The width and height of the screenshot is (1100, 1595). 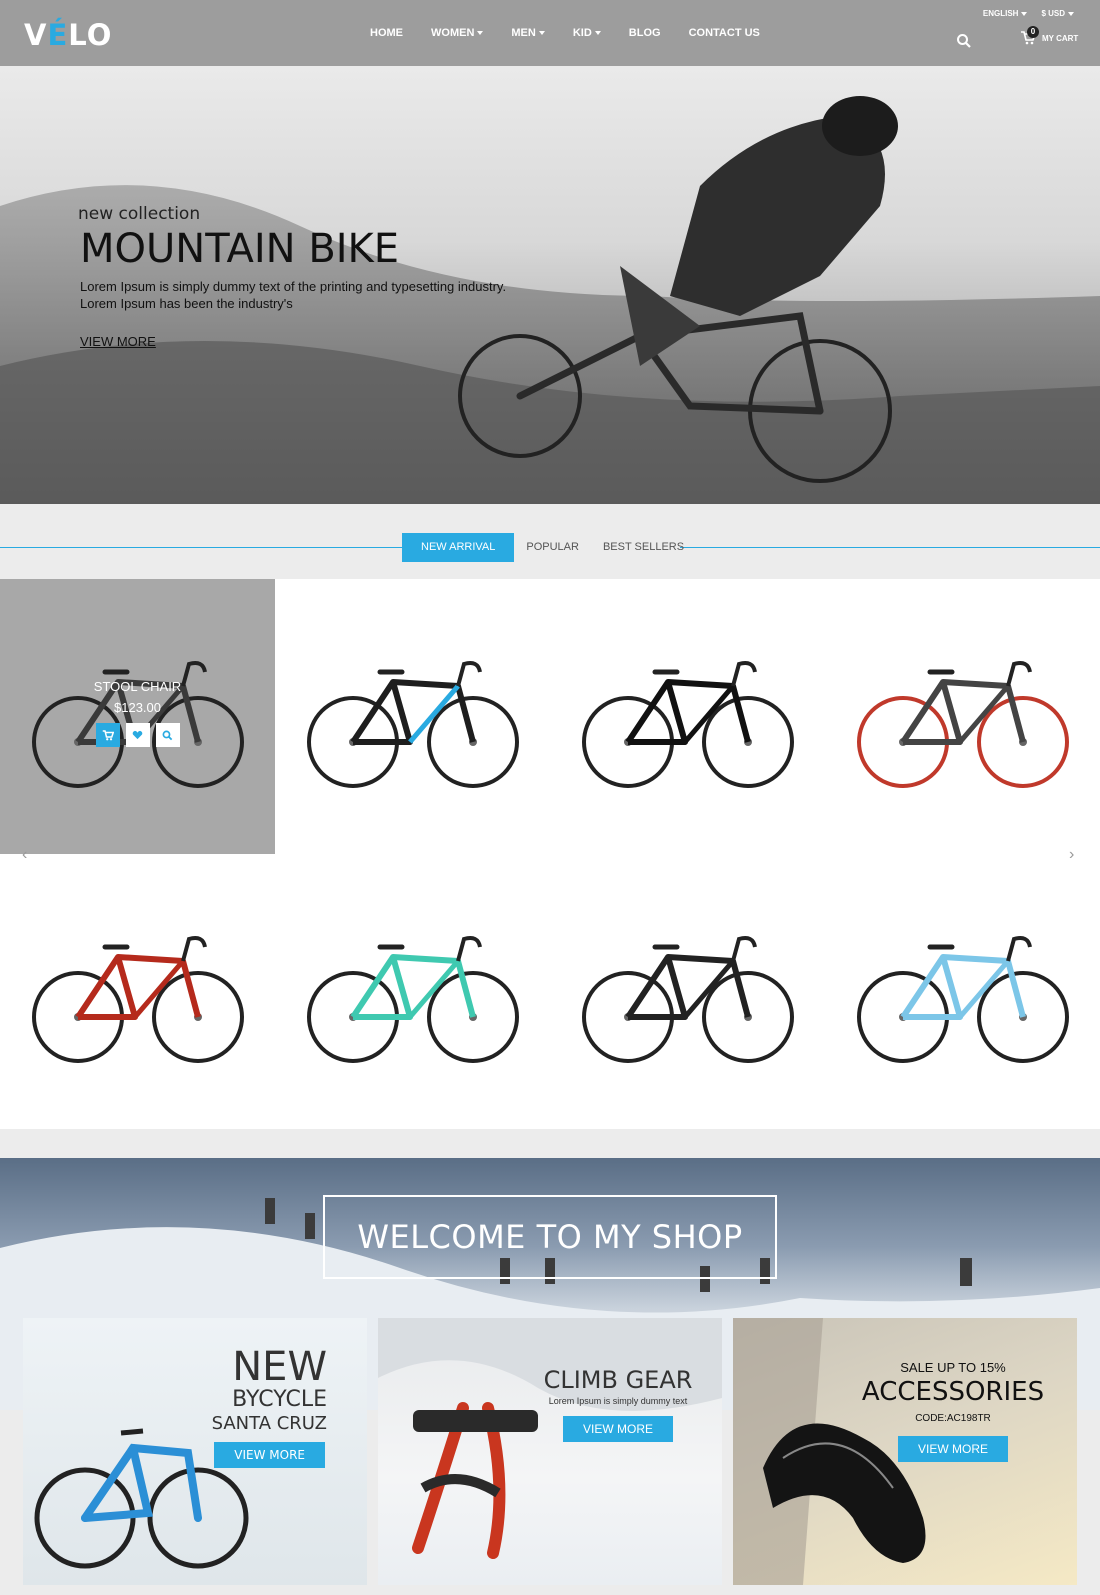 I want to click on product-actions, so click(x=137, y=735).